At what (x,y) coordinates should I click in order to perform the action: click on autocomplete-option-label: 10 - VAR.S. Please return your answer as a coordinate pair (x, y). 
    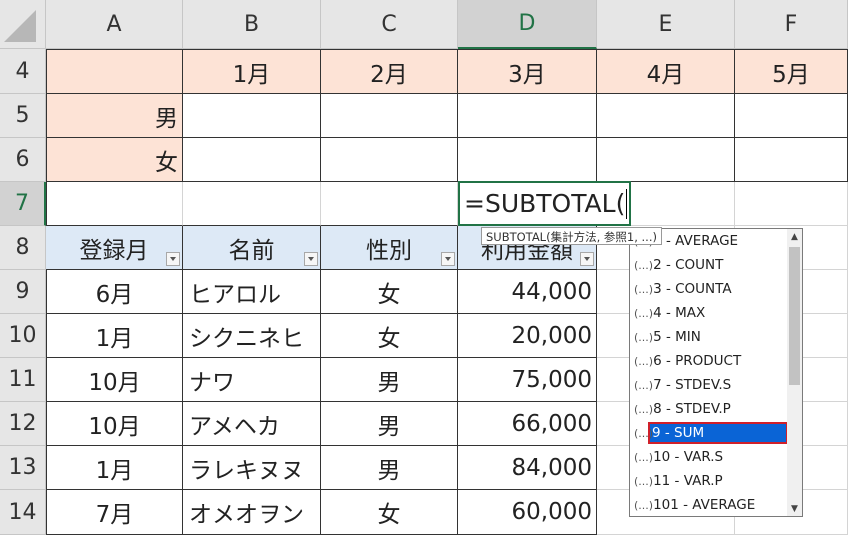
    Looking at the image, I should click on (688, 457).